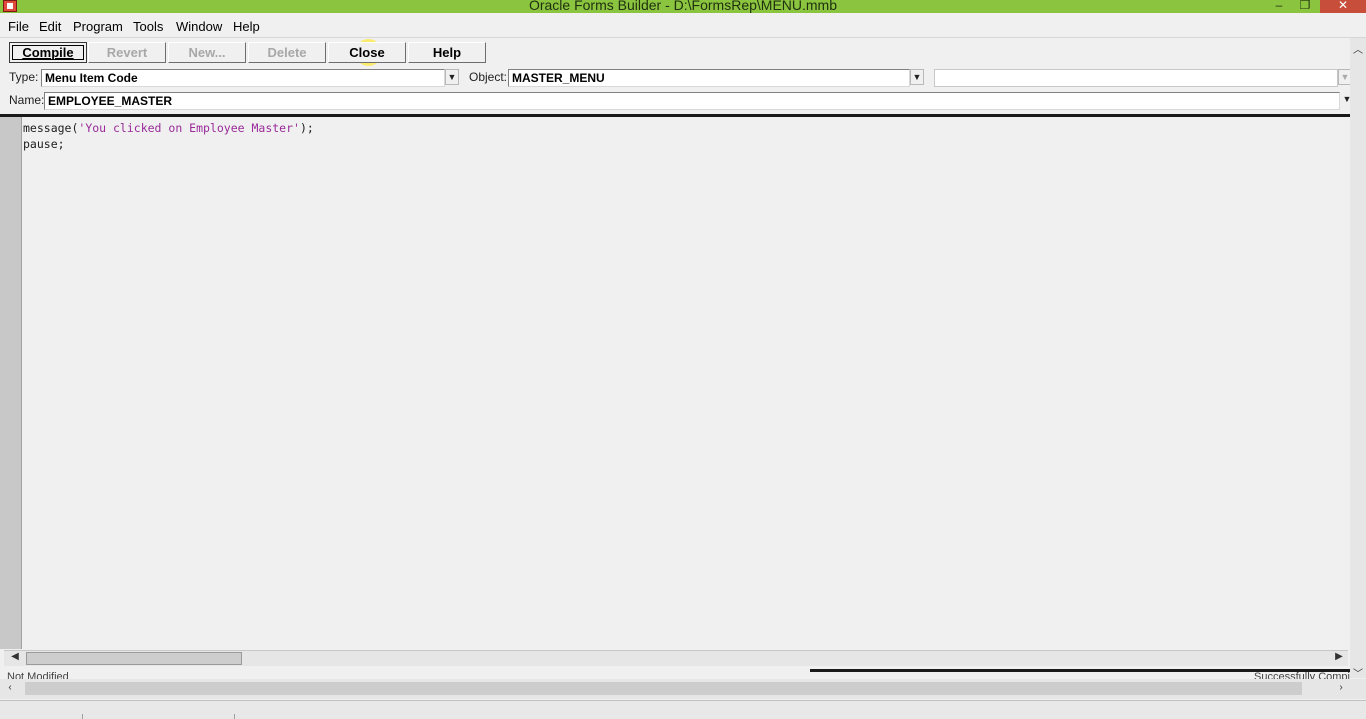  I want to click on maximize-button: ❐, so click(1305, 6).